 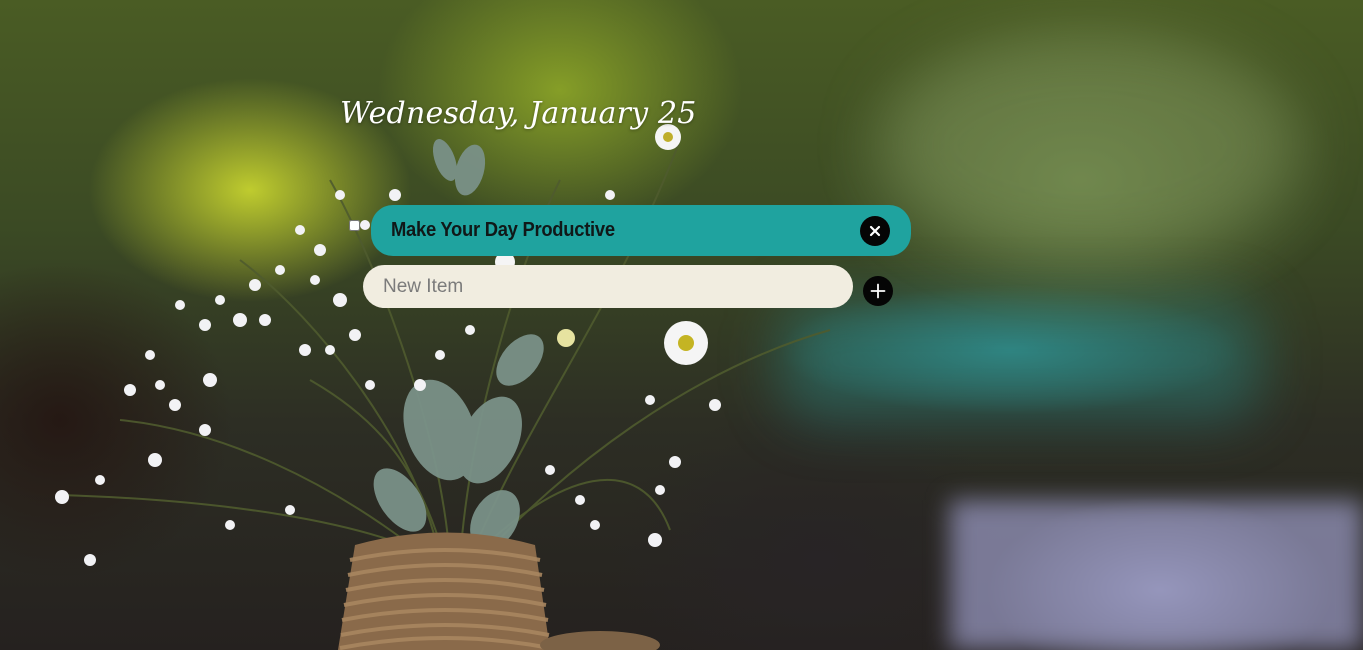 I want to click on delete-todo-button, so click(x=875, y=231).